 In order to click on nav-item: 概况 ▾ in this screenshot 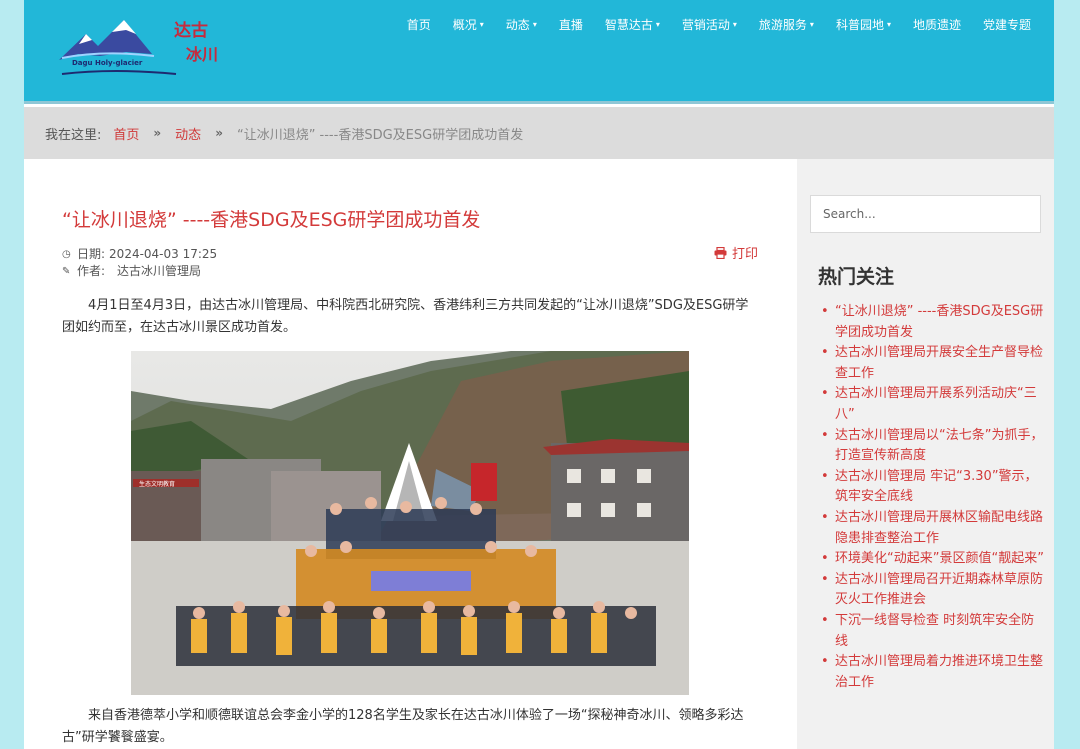, I will do `click(468, 25)`.